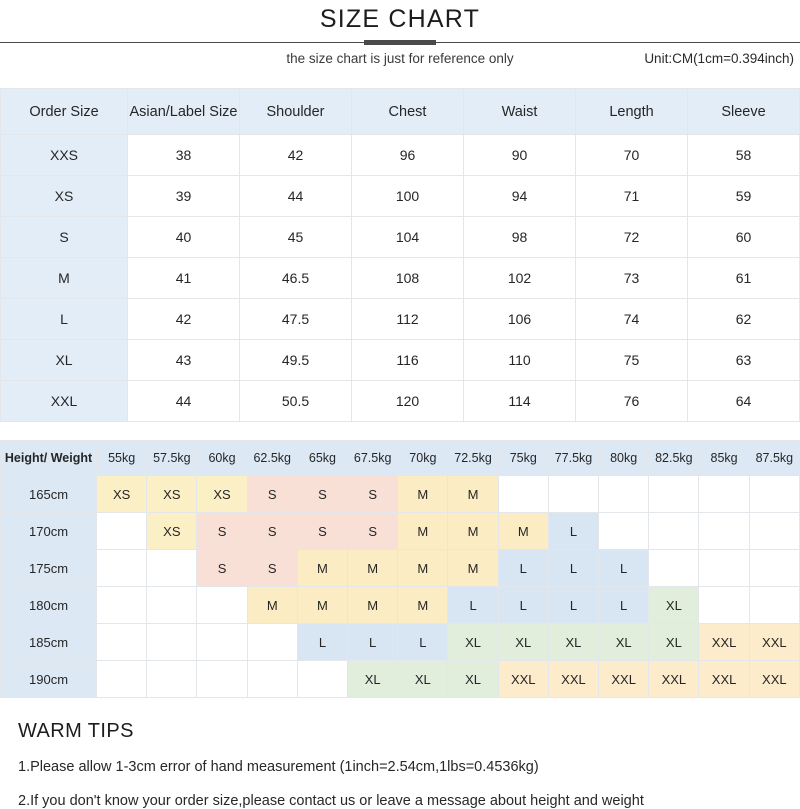 The image size is (800, 809). I want to click on table-row: 175cm S S M M M M L L L, so click(400, 568).